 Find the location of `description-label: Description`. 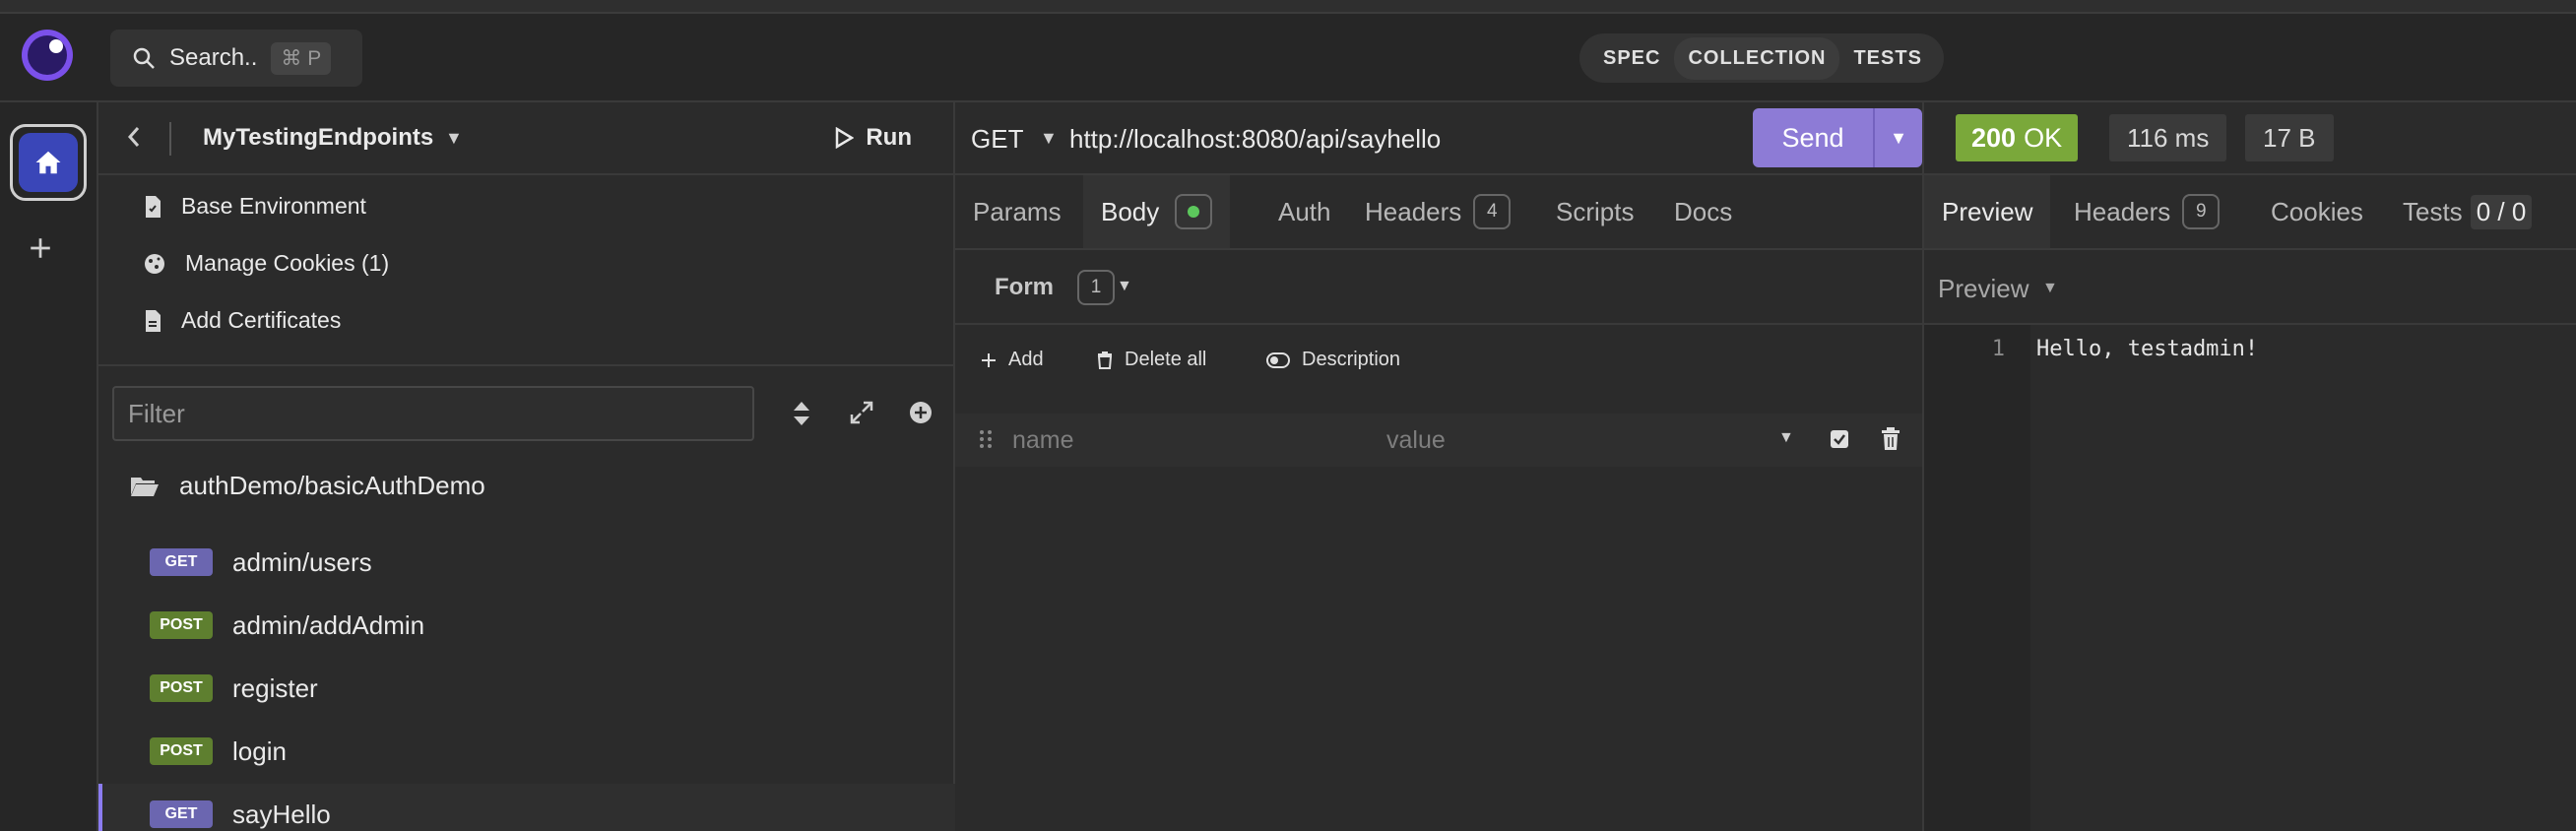

description-label: Description is located at coordinates (1351, 359).